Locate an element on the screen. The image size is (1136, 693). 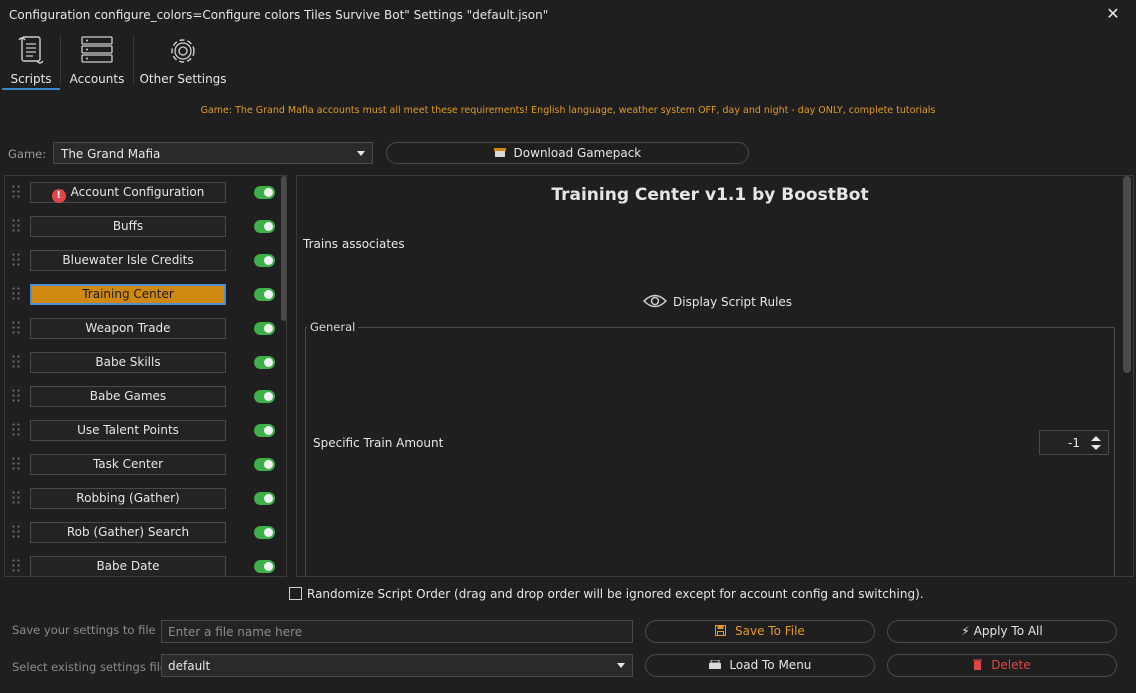
download-gamepack-label: Download Gamepack is located at coordinates (577, 153).